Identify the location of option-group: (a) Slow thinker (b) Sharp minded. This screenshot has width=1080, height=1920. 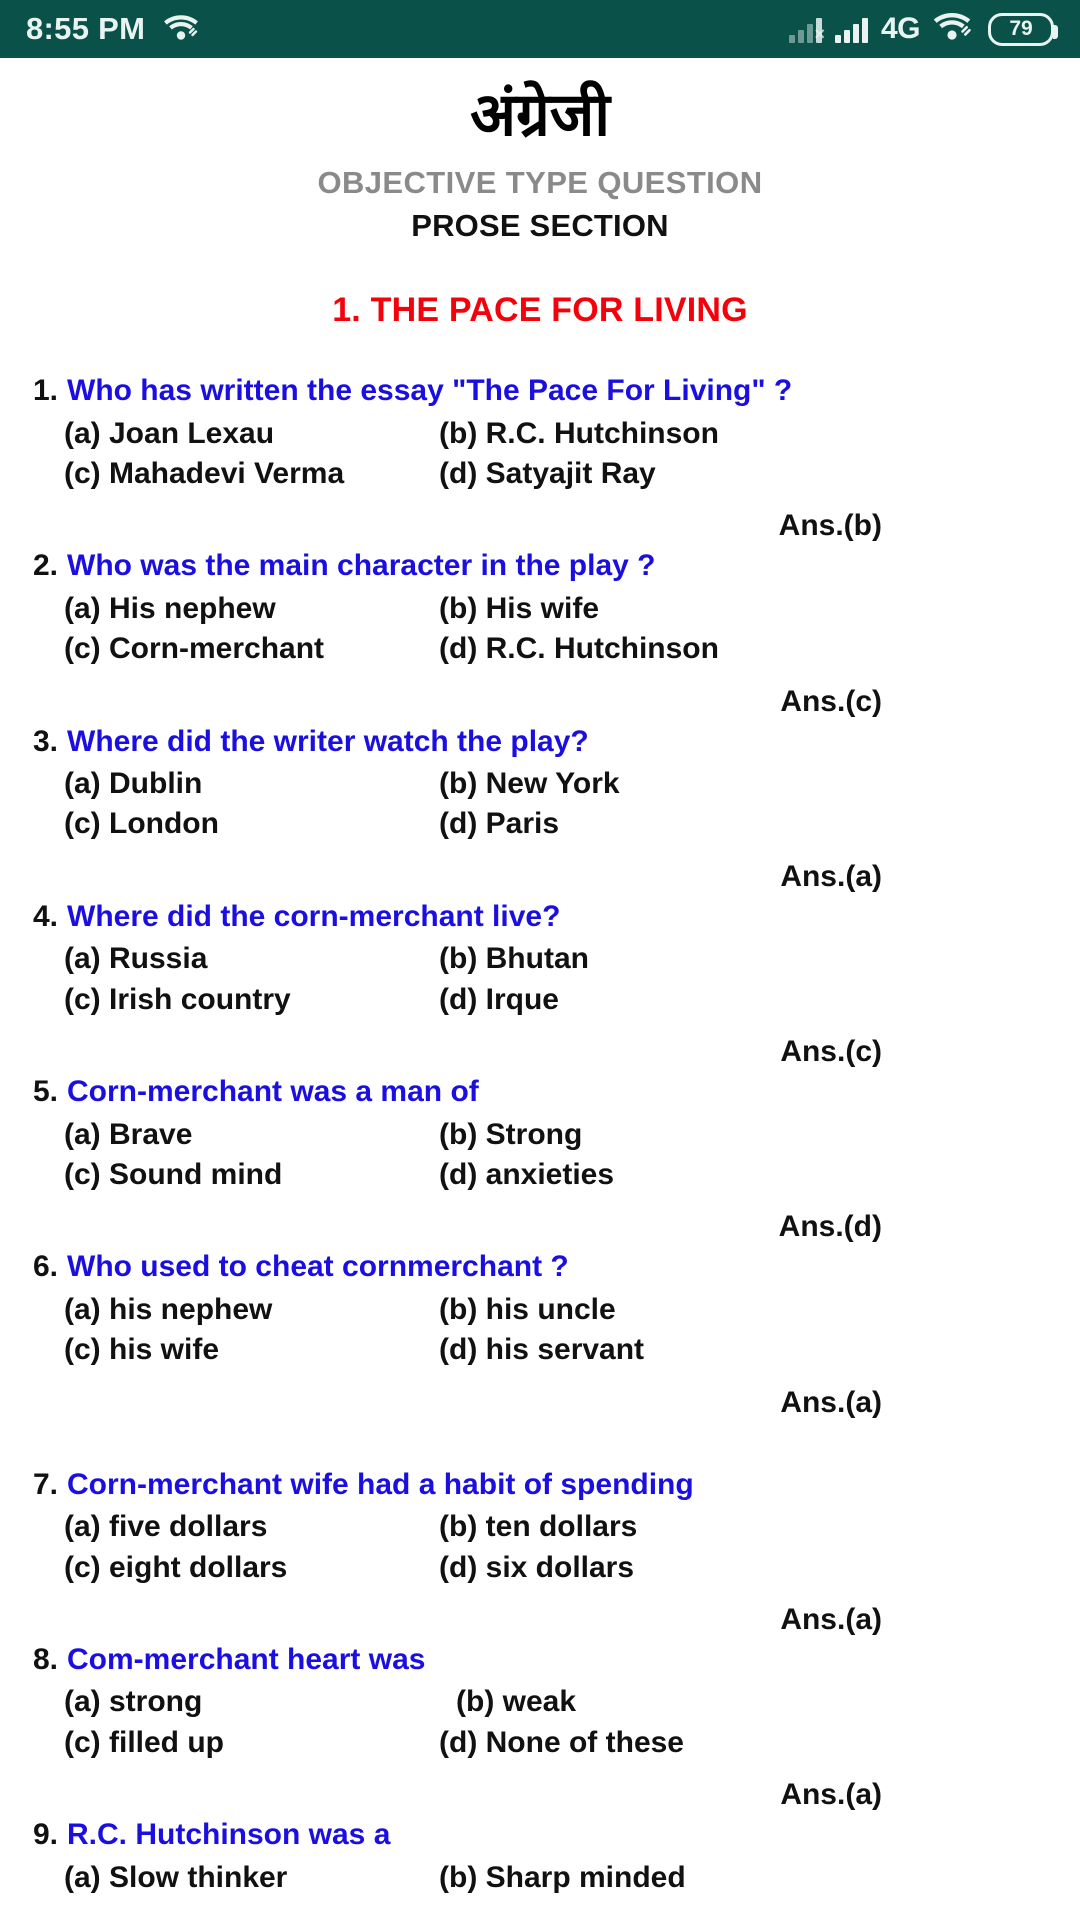
(540, 1878).